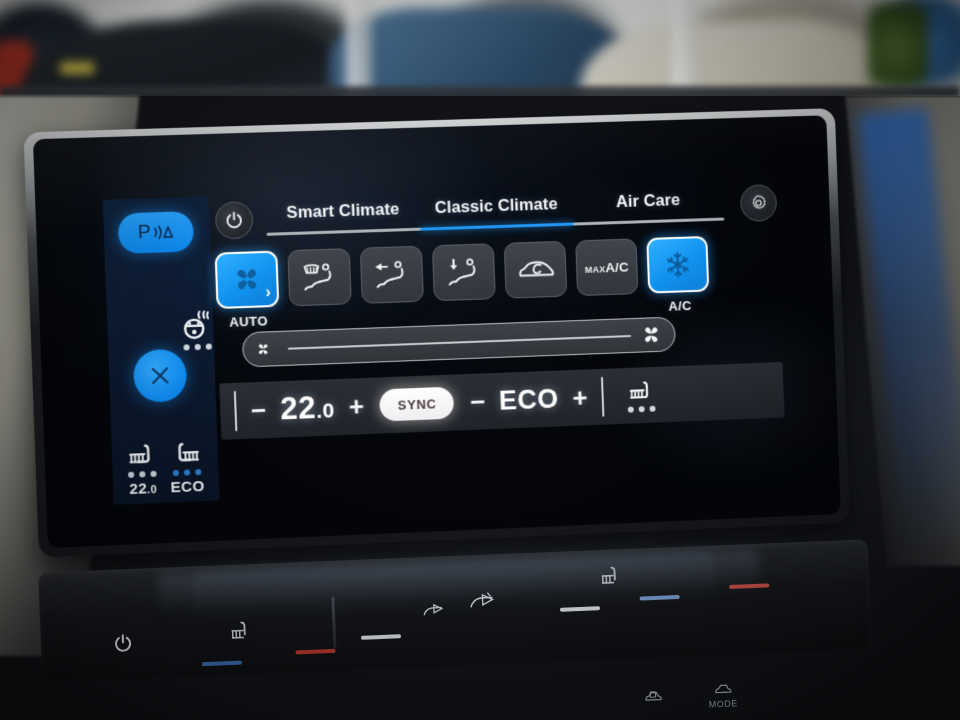  What do you see at coordinates (247, 279) in the screenshot?
I see `fan-icon` at bounding box center [247, 279].